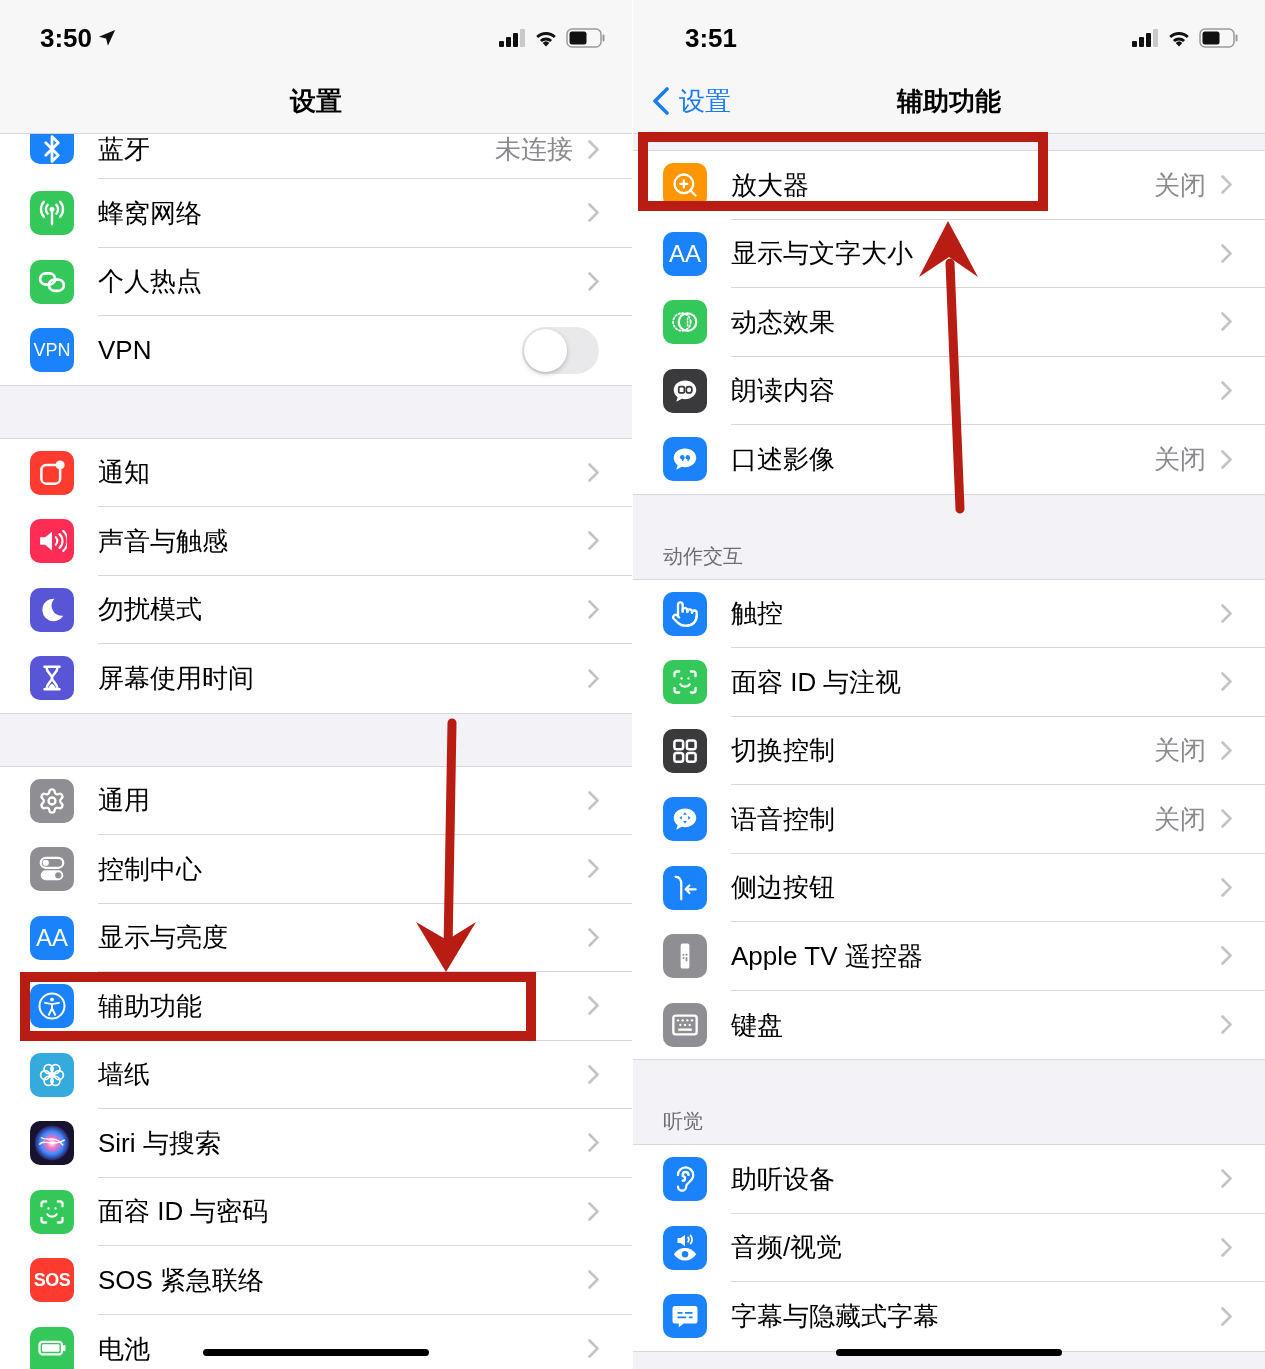 The height and width of the screenshot is (1369, 1265). I want to click on antenna-icon, so click(52, 213).